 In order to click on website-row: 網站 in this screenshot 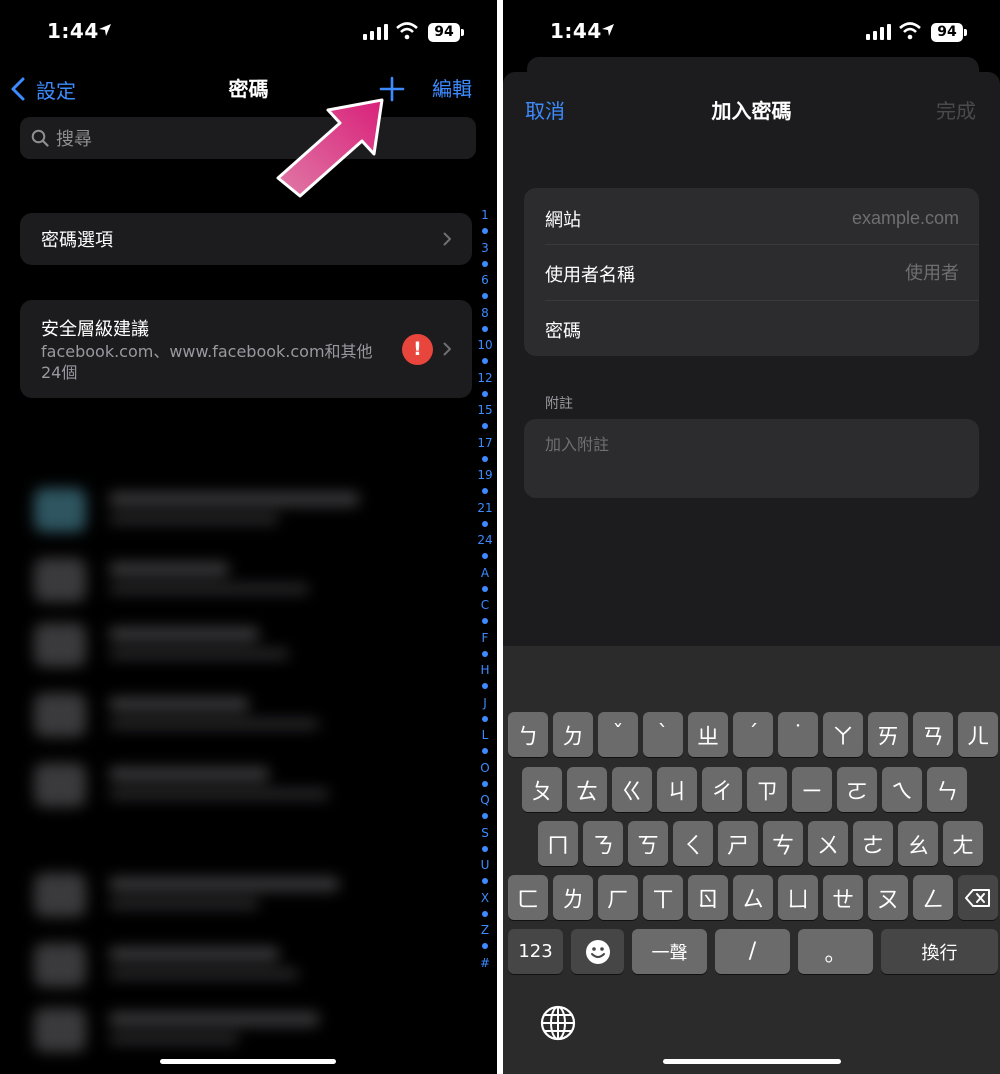, I will do `click(751, 218)`.